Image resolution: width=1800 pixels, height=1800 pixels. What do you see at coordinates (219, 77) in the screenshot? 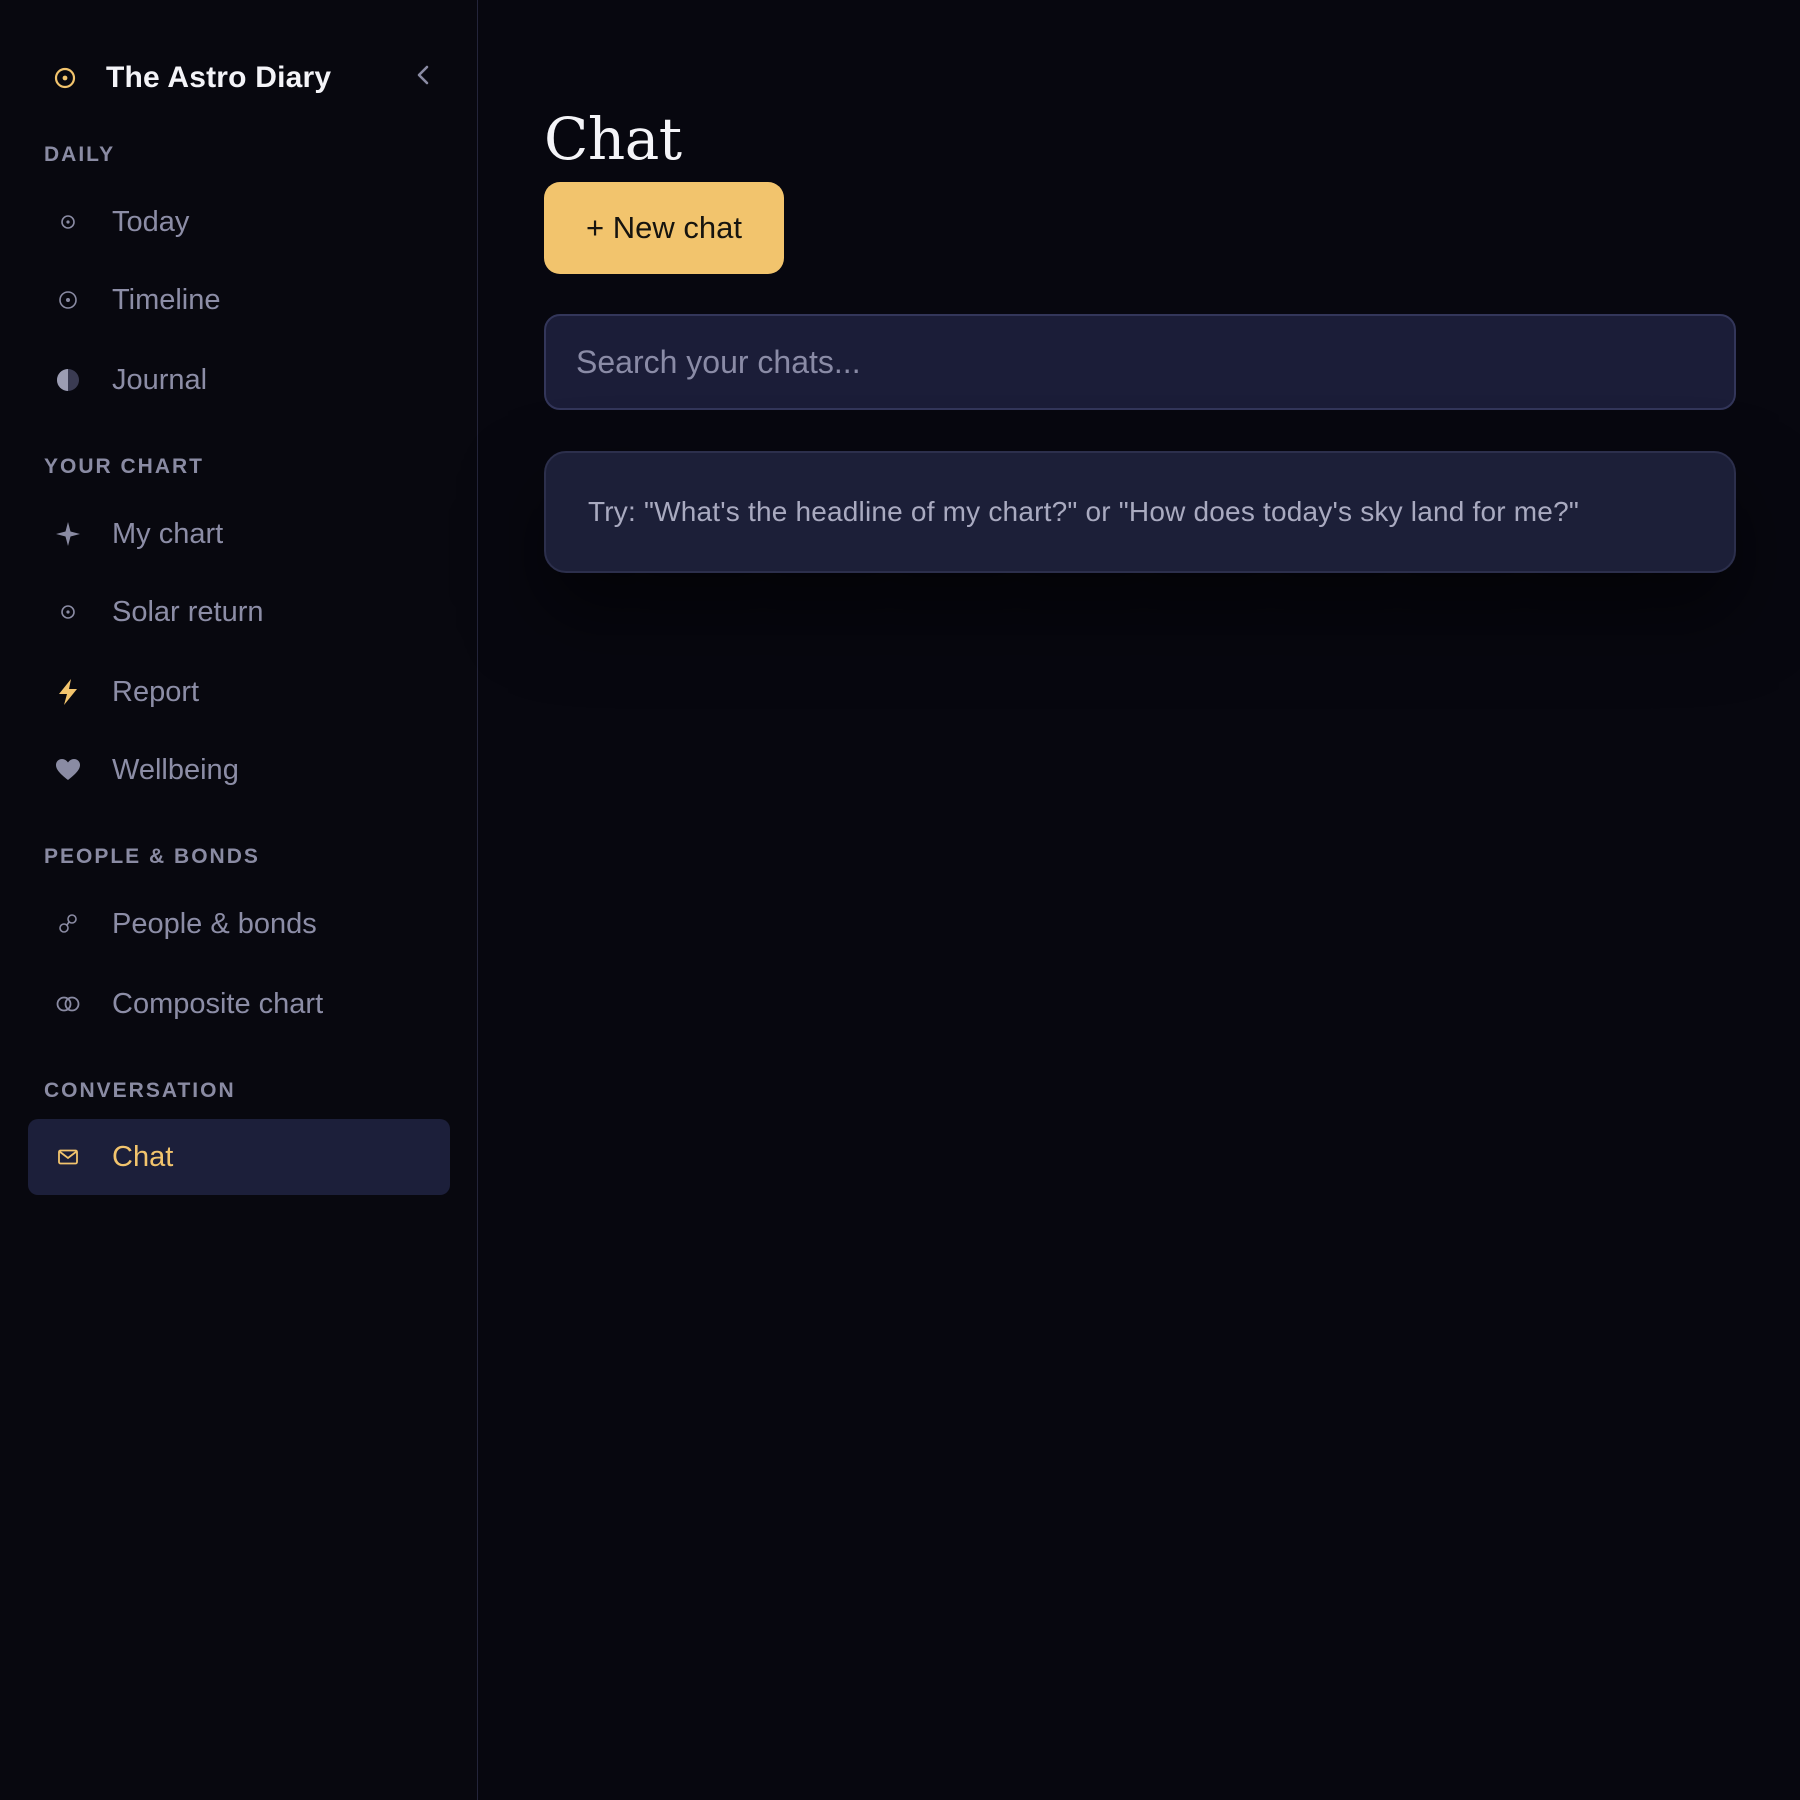
I see `brand-title: The Astro Diary` at bounding box center [219, 77].